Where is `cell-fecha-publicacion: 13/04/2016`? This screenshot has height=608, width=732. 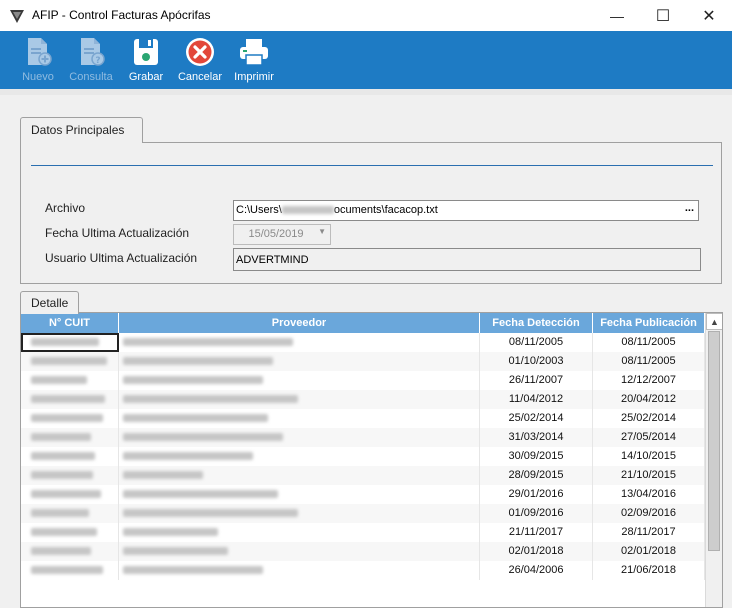 cell-fecha-publicacion: 13/04/2016 is located at coordinates (649, 494).